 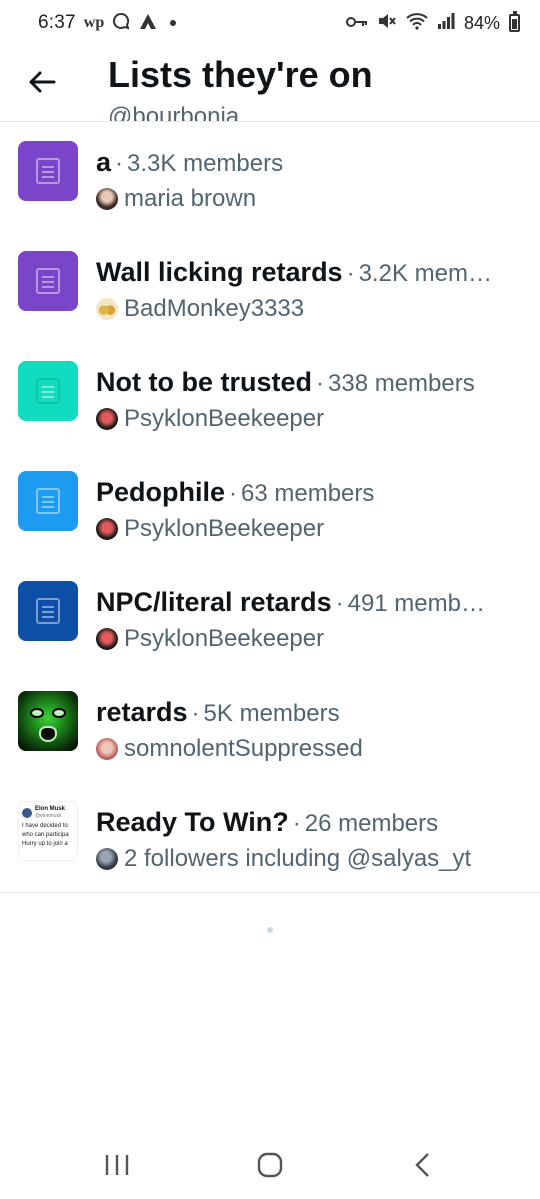 I want to click on wp-icon: wp, so click(x=94, y=22).